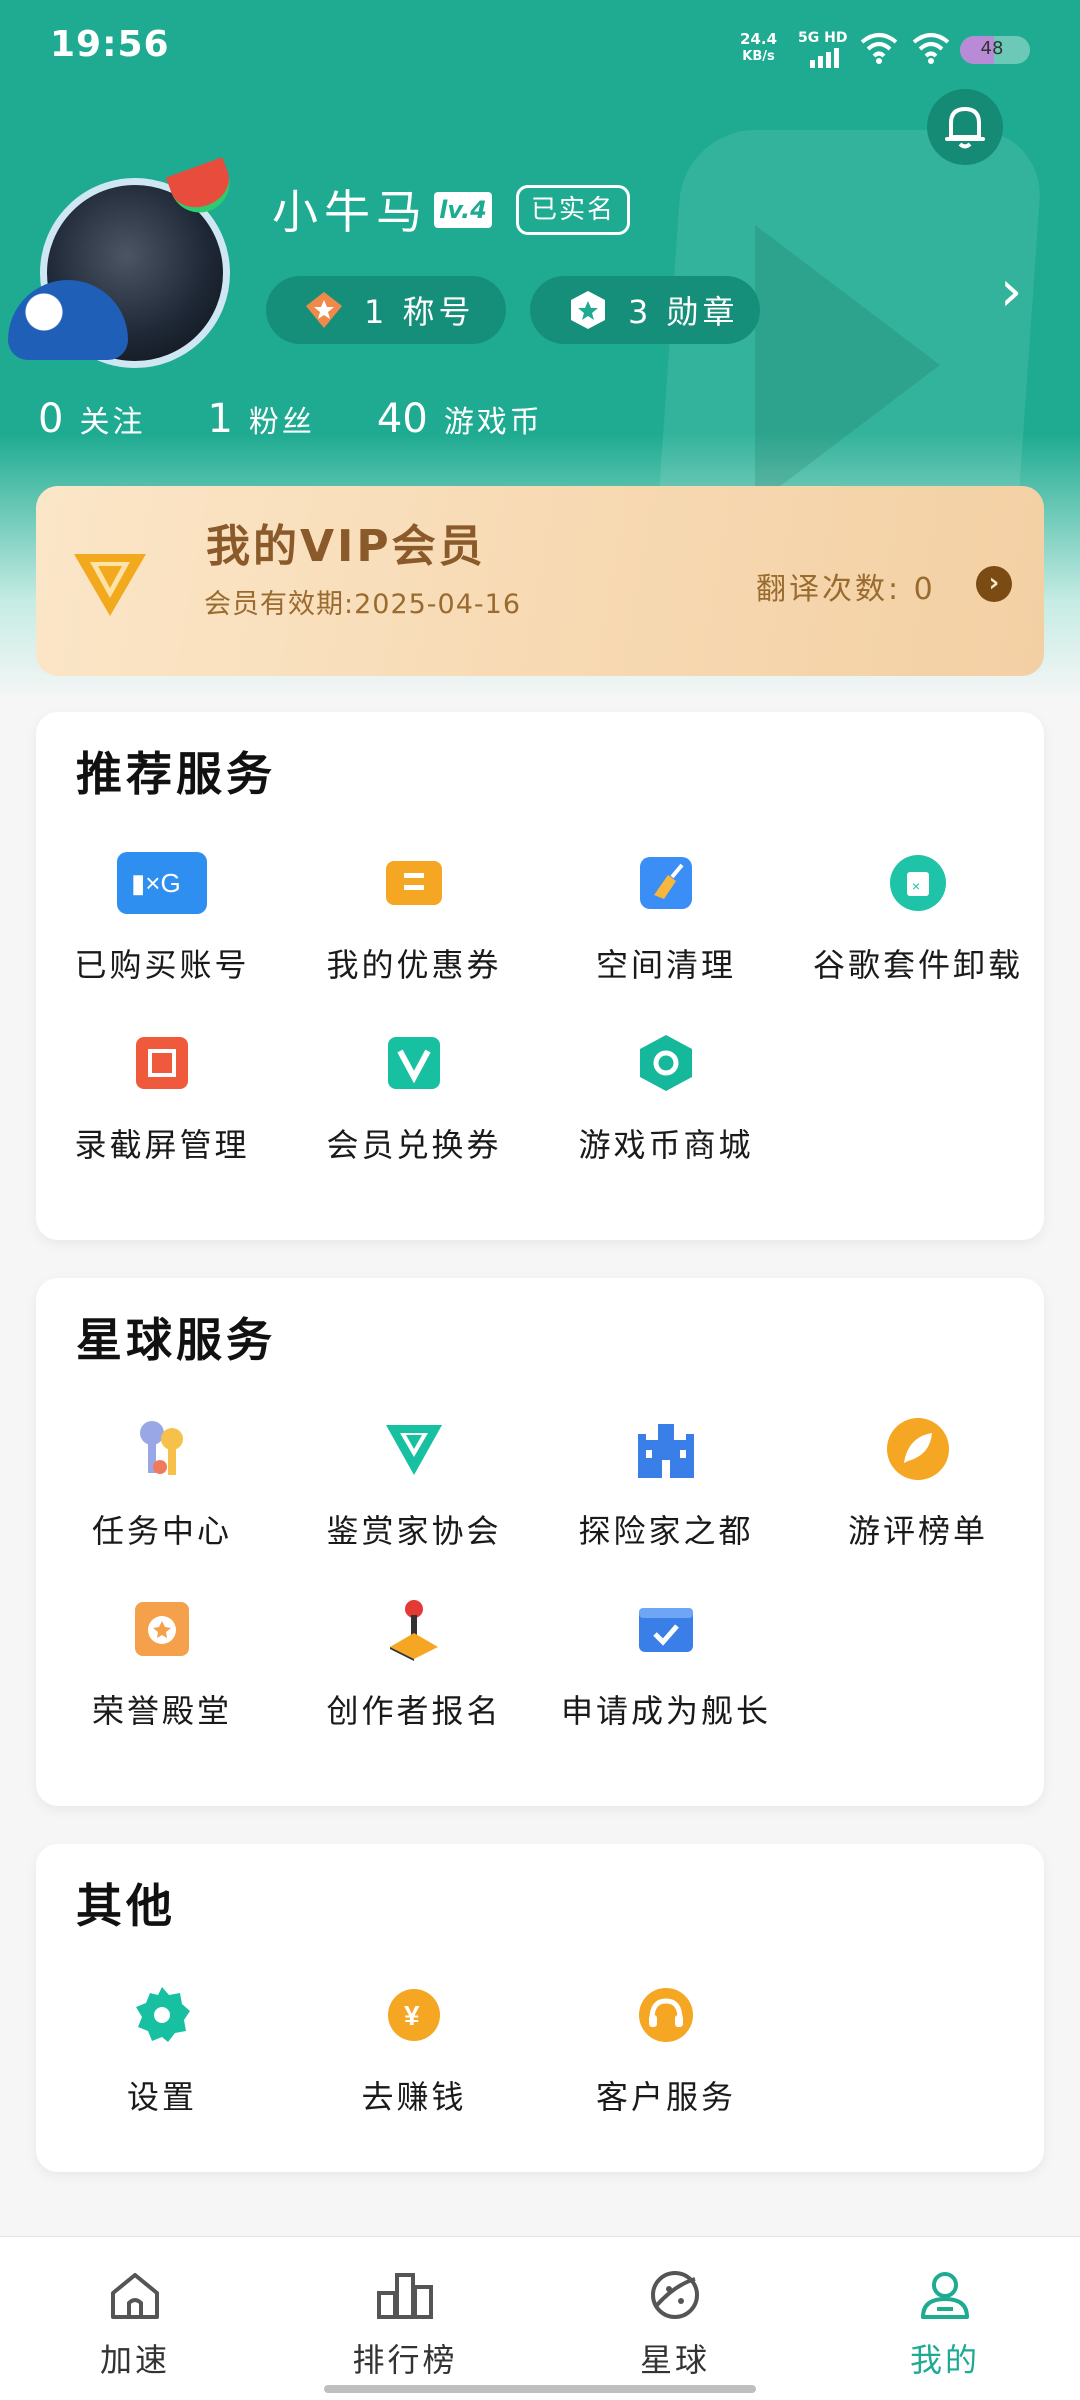 The height and width of the screenshot is (2400, 1080). What do you see at coordinates (135, 2296) in the screenshot?
I see `home-icon` at bounding box center [135, 2296].